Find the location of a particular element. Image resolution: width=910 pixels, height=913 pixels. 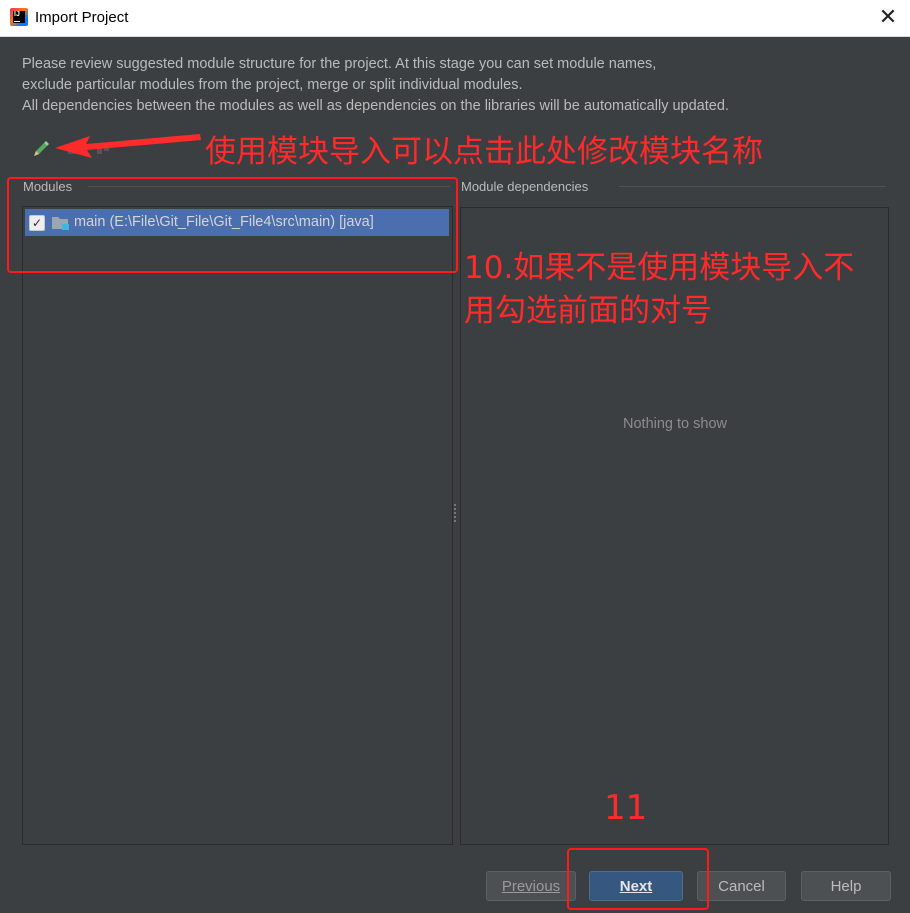

annotation-rename-hint: 使用模块导入可以点击此处修改模块名称 is located at coordinates (484, 152).